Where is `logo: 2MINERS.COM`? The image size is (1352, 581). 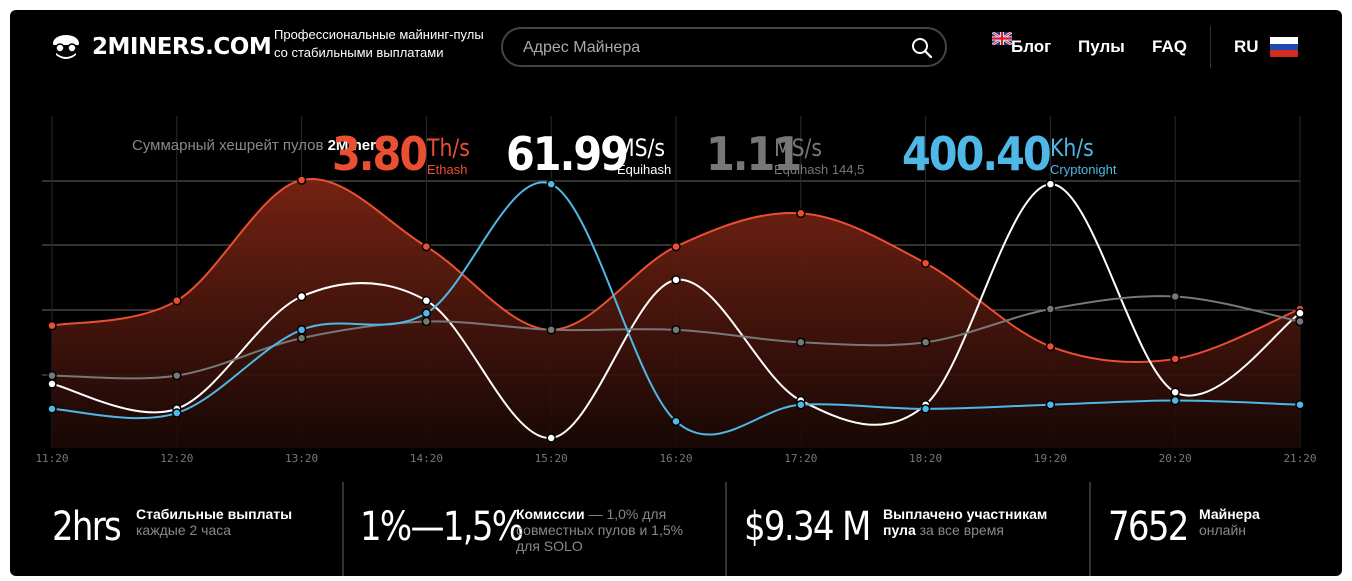 logo: 2MINERS.COM is located at coordinates (161, 47).